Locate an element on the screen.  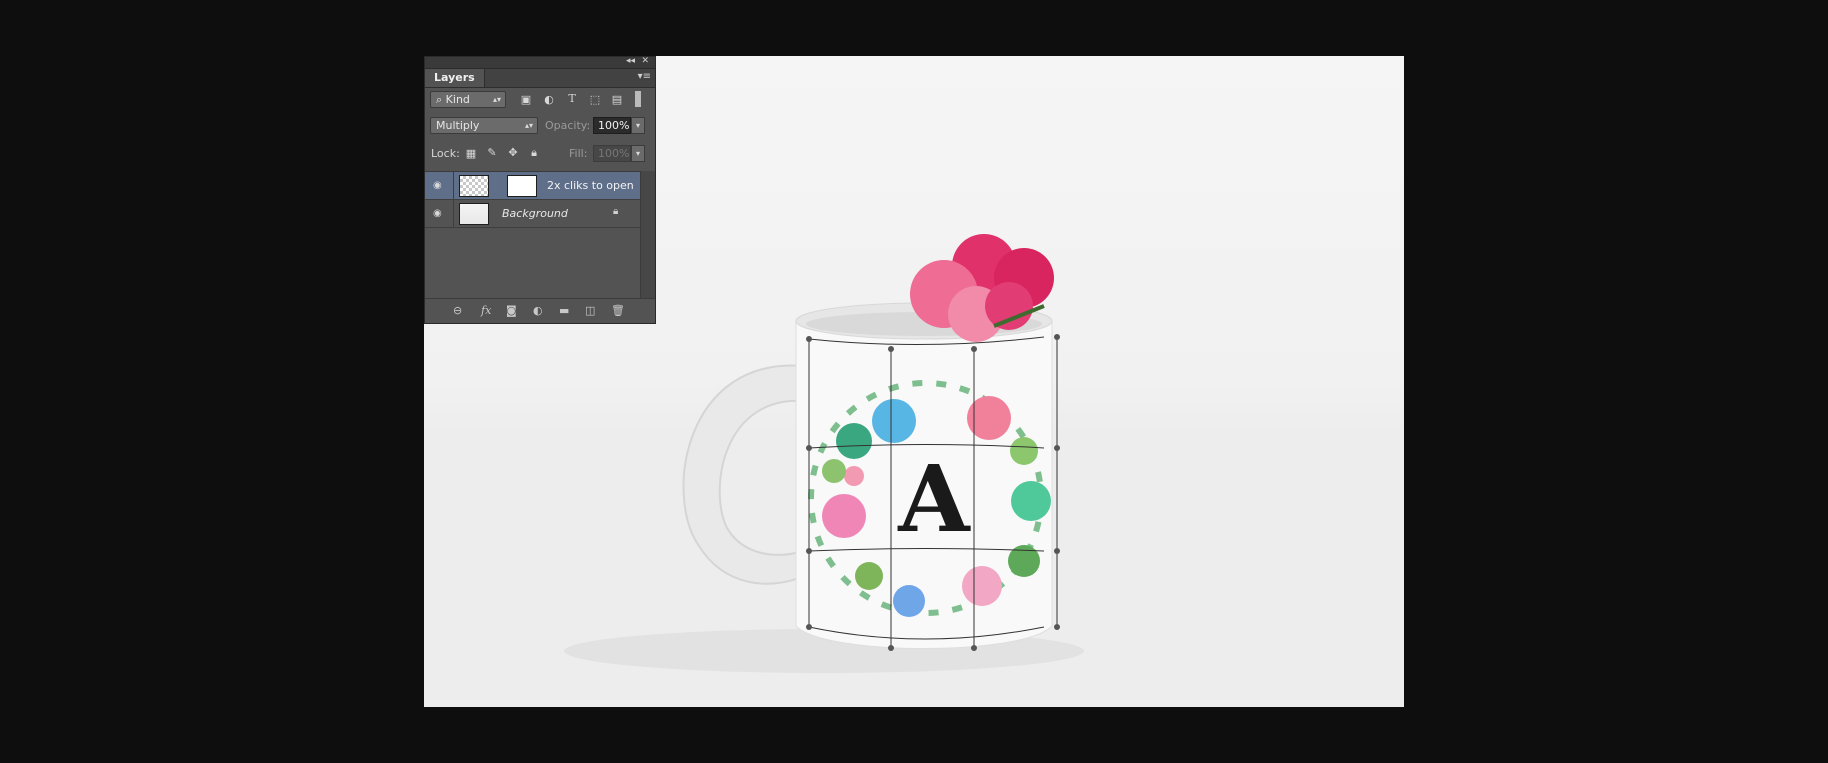
opacity-input: 100% is located at coordinates (612, 125).